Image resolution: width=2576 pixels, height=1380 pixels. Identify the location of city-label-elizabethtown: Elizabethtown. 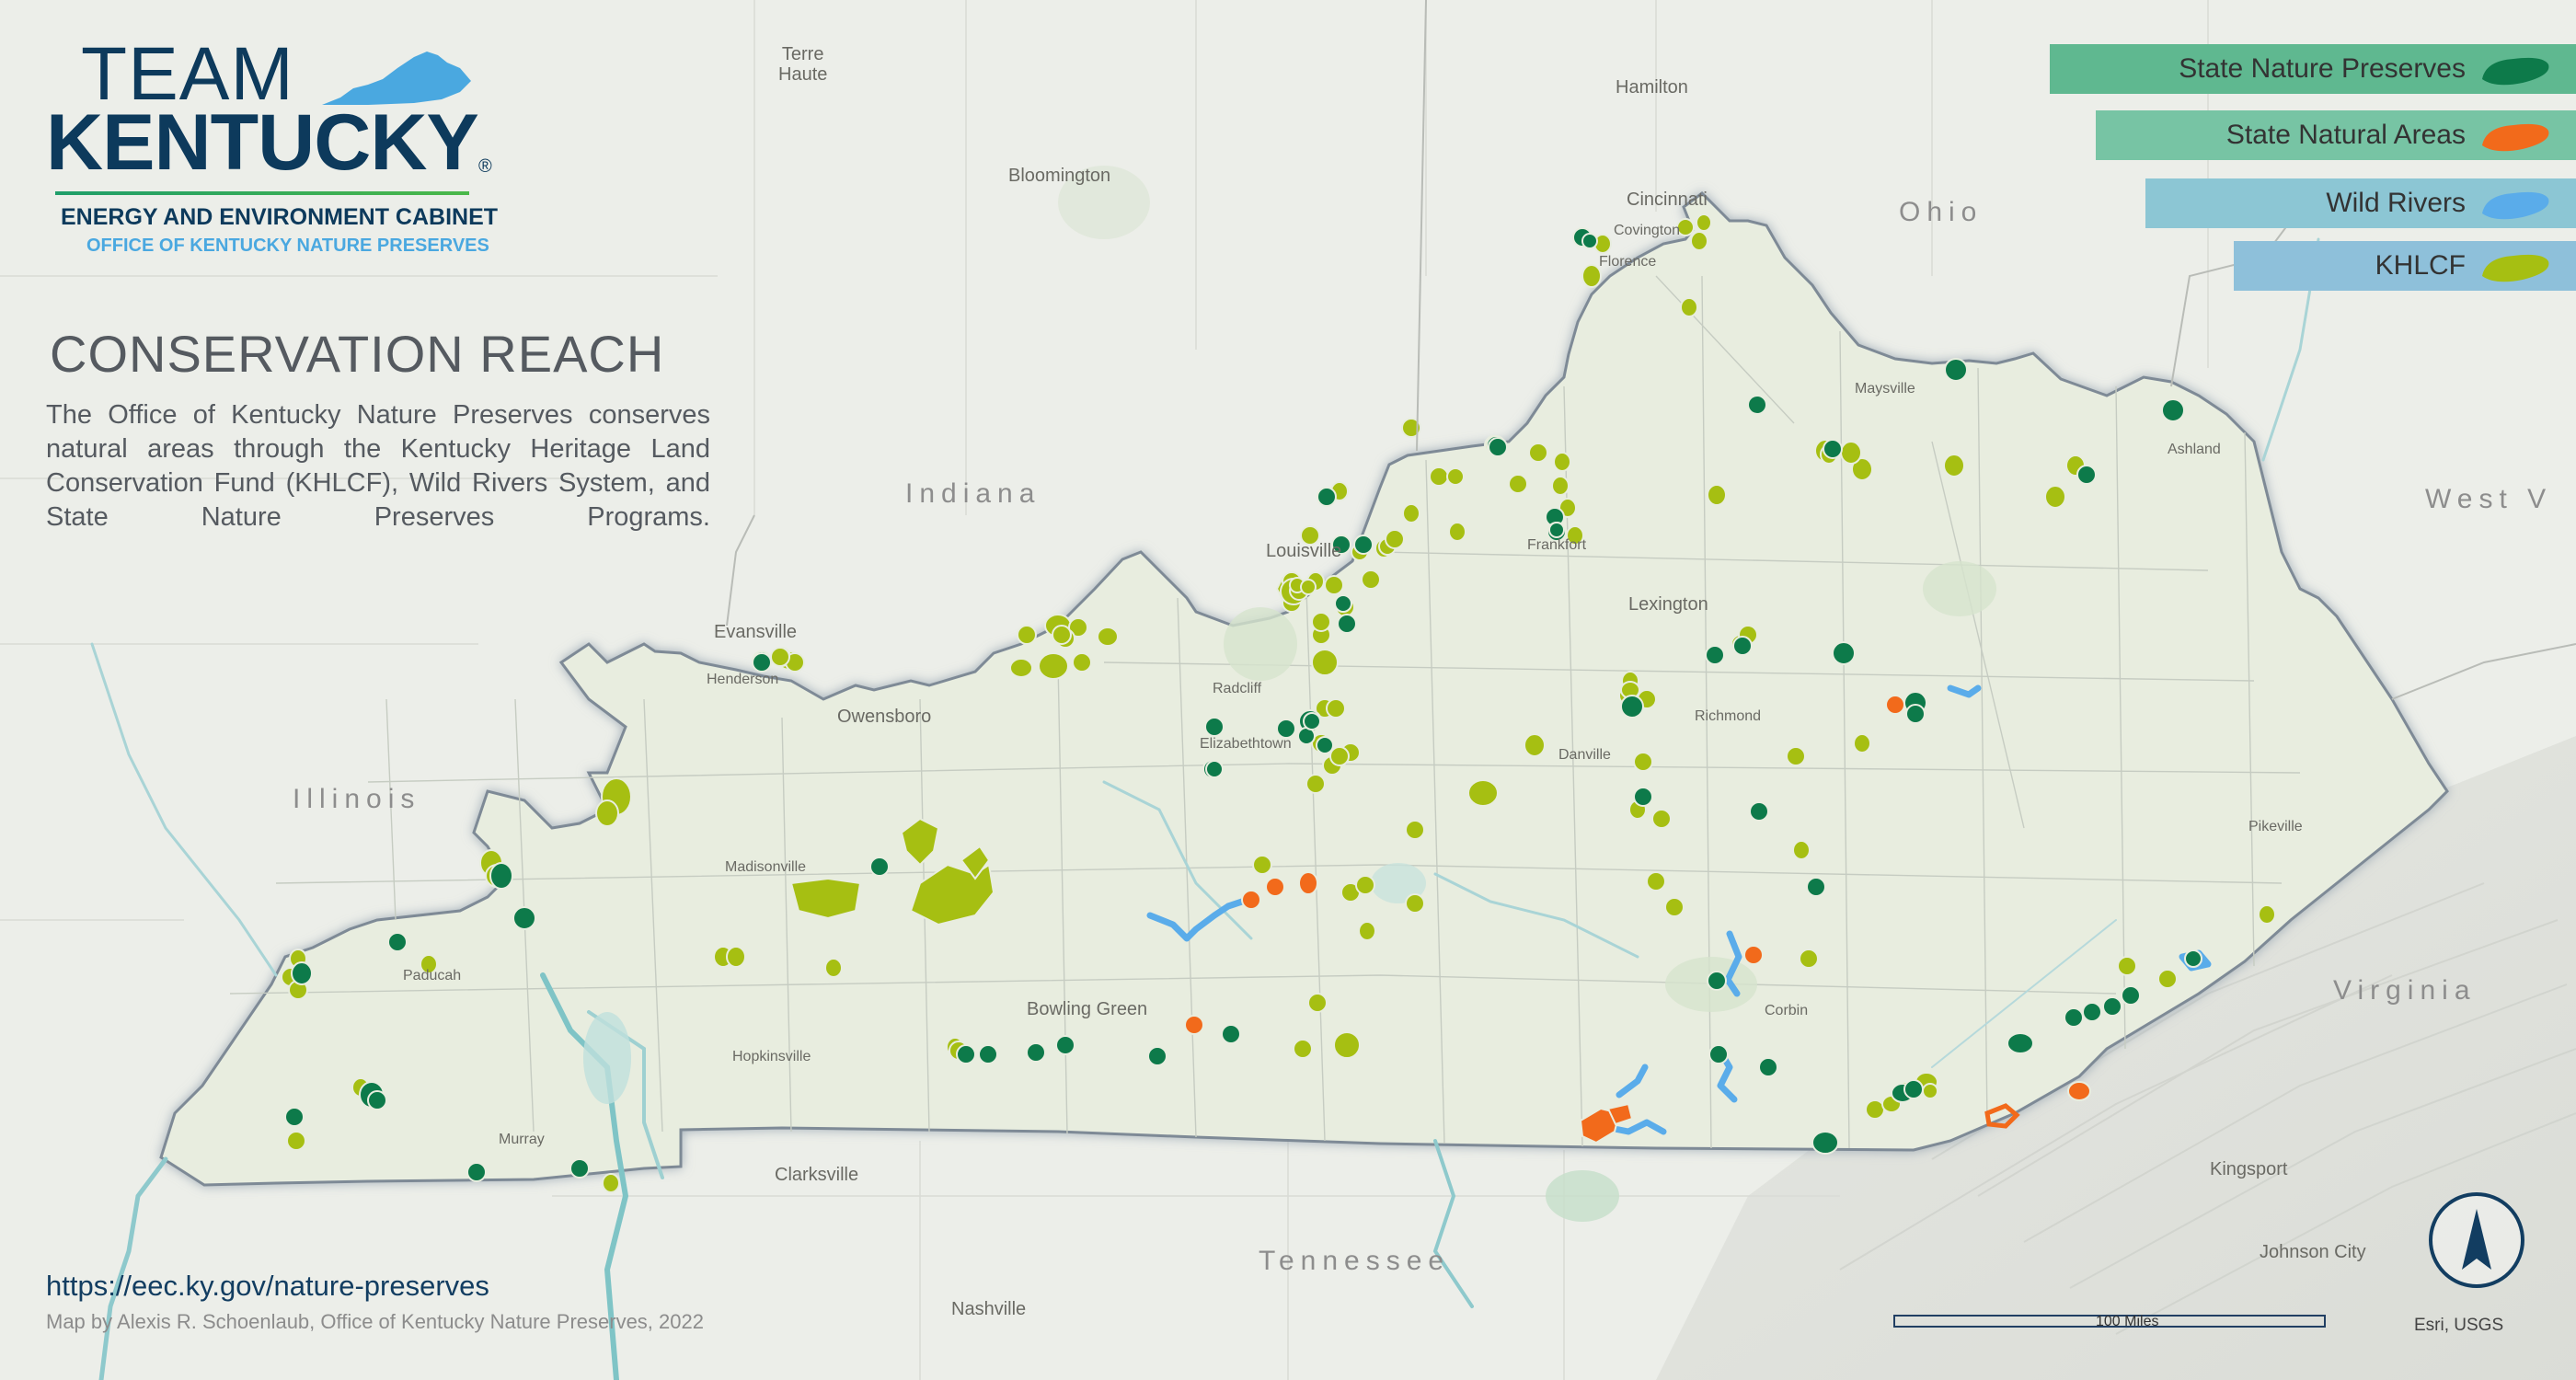
(1246, 744).